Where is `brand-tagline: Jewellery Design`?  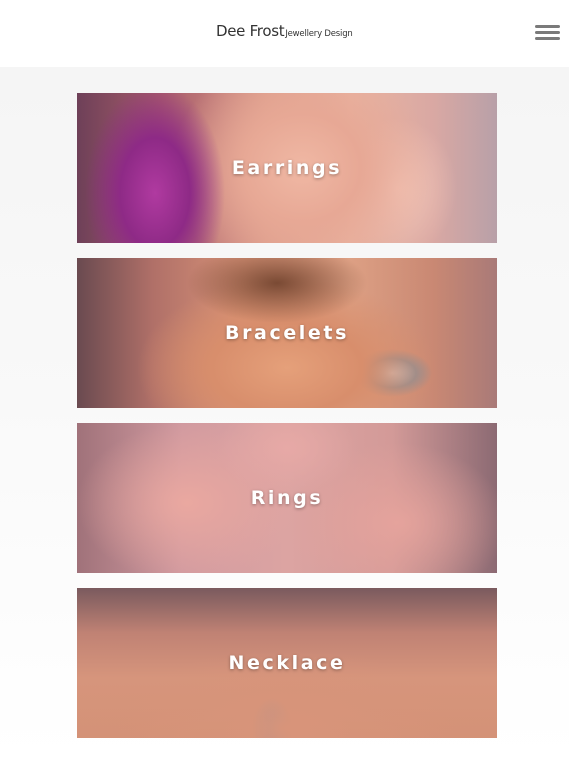
brand-tagline: Jewellery Design is located at coordinates (319, 34).